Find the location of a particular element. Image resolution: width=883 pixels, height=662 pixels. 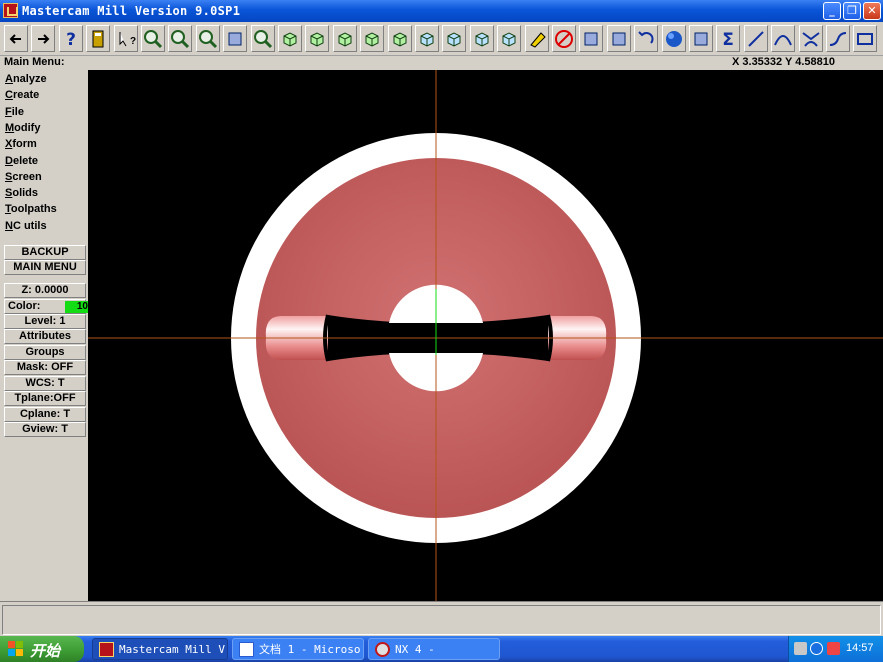

toolbar-button-spline is located at coordinates (838, 38).